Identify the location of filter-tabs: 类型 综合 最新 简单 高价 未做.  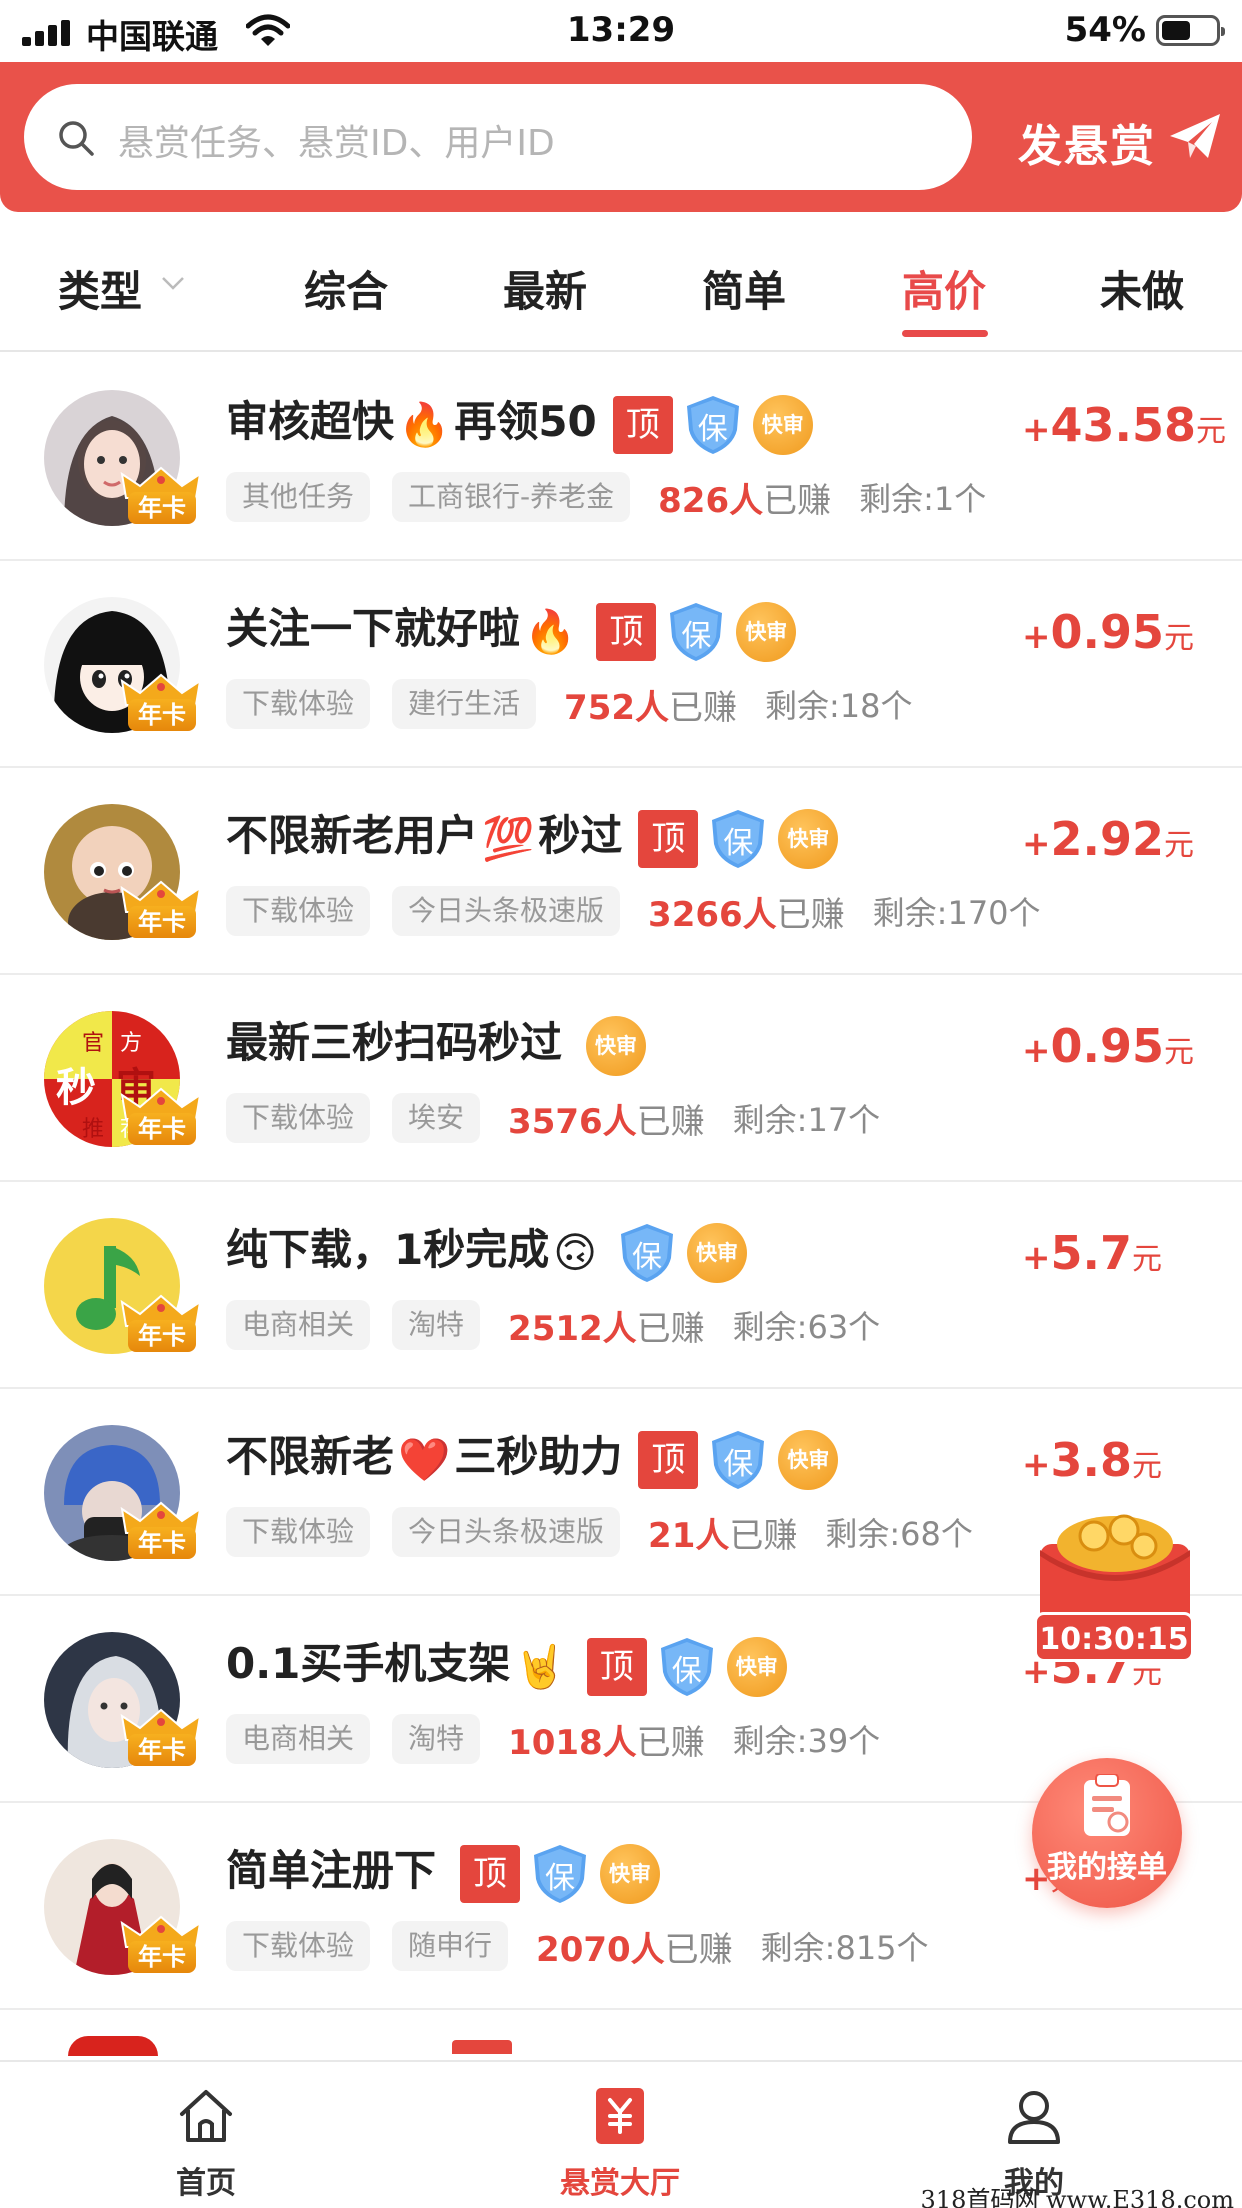
(621, 282).